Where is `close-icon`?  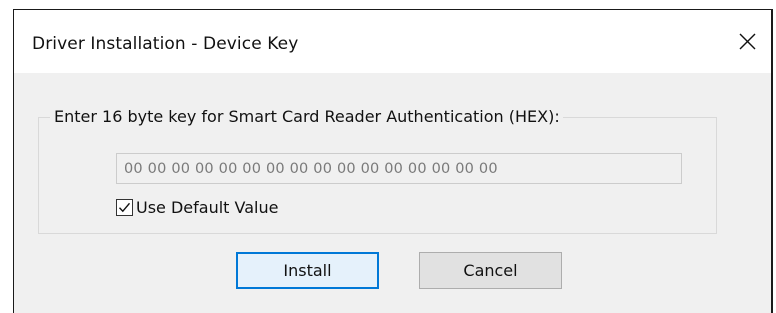
close-icon is located at coordinates (747, 41).